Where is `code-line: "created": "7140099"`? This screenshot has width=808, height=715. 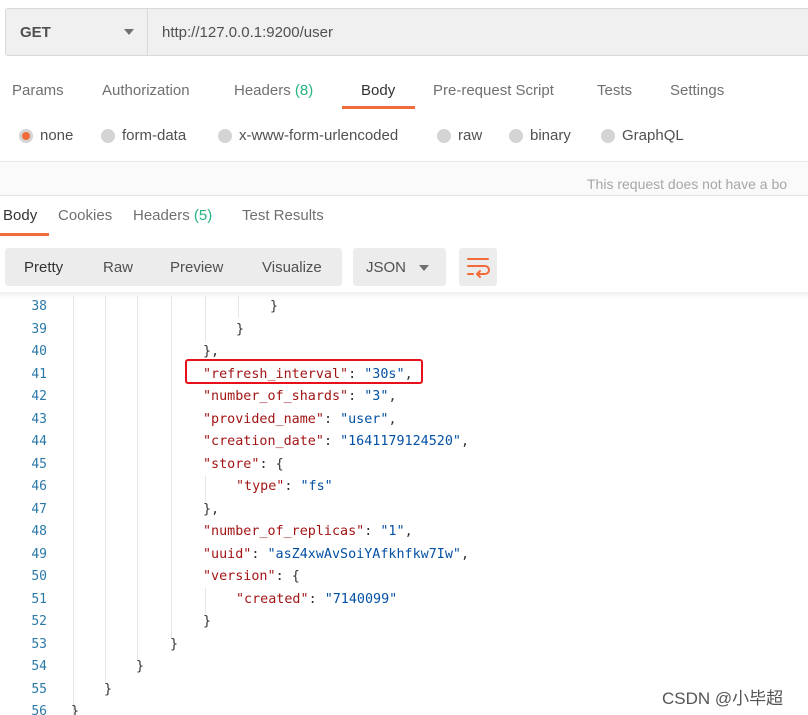
code-line: "created": "7140099" is located at coordinates (316, 599).